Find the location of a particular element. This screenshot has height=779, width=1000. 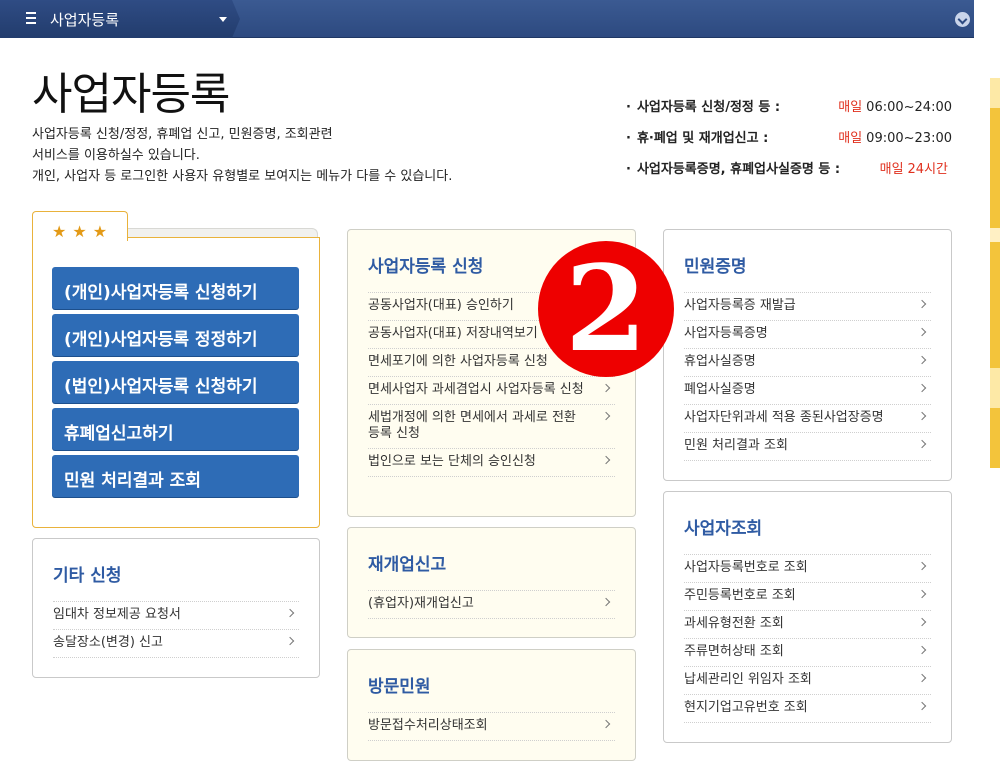

panel-title: 사업자등록 신청 is located at coordinates (426, 267).